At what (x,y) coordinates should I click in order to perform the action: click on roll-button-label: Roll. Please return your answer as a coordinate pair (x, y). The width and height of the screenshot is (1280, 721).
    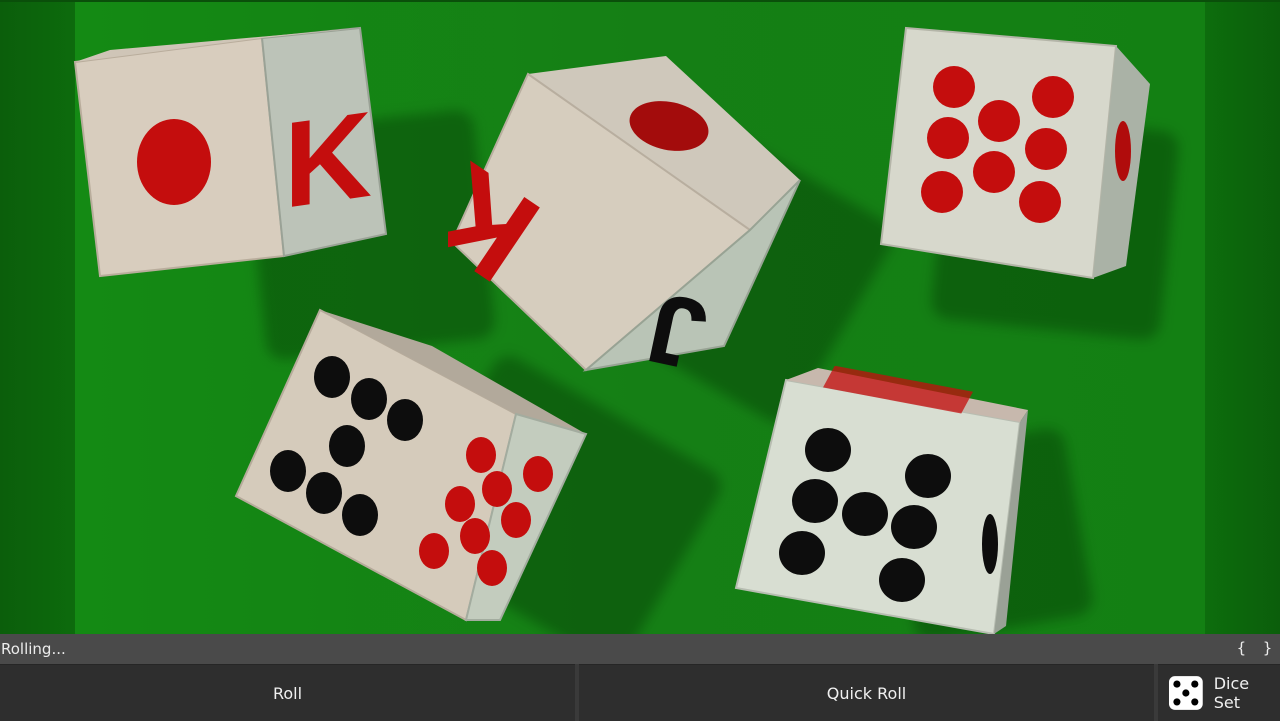
    Looking at the image, I should click on (287, 693).